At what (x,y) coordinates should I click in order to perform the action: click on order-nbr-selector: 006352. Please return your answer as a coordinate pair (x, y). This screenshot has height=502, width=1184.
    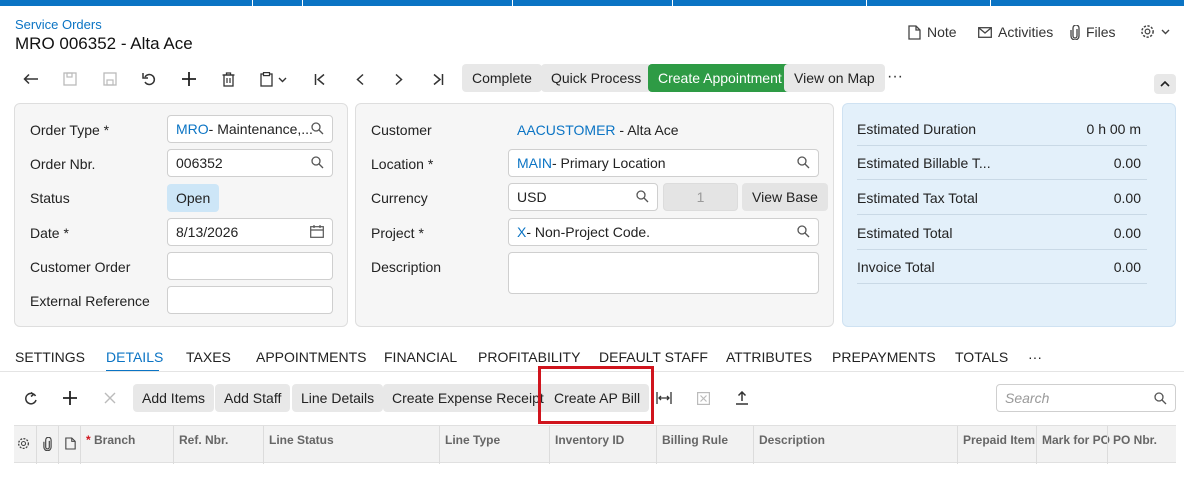
    Looking at the image, I should click on (250, 163).